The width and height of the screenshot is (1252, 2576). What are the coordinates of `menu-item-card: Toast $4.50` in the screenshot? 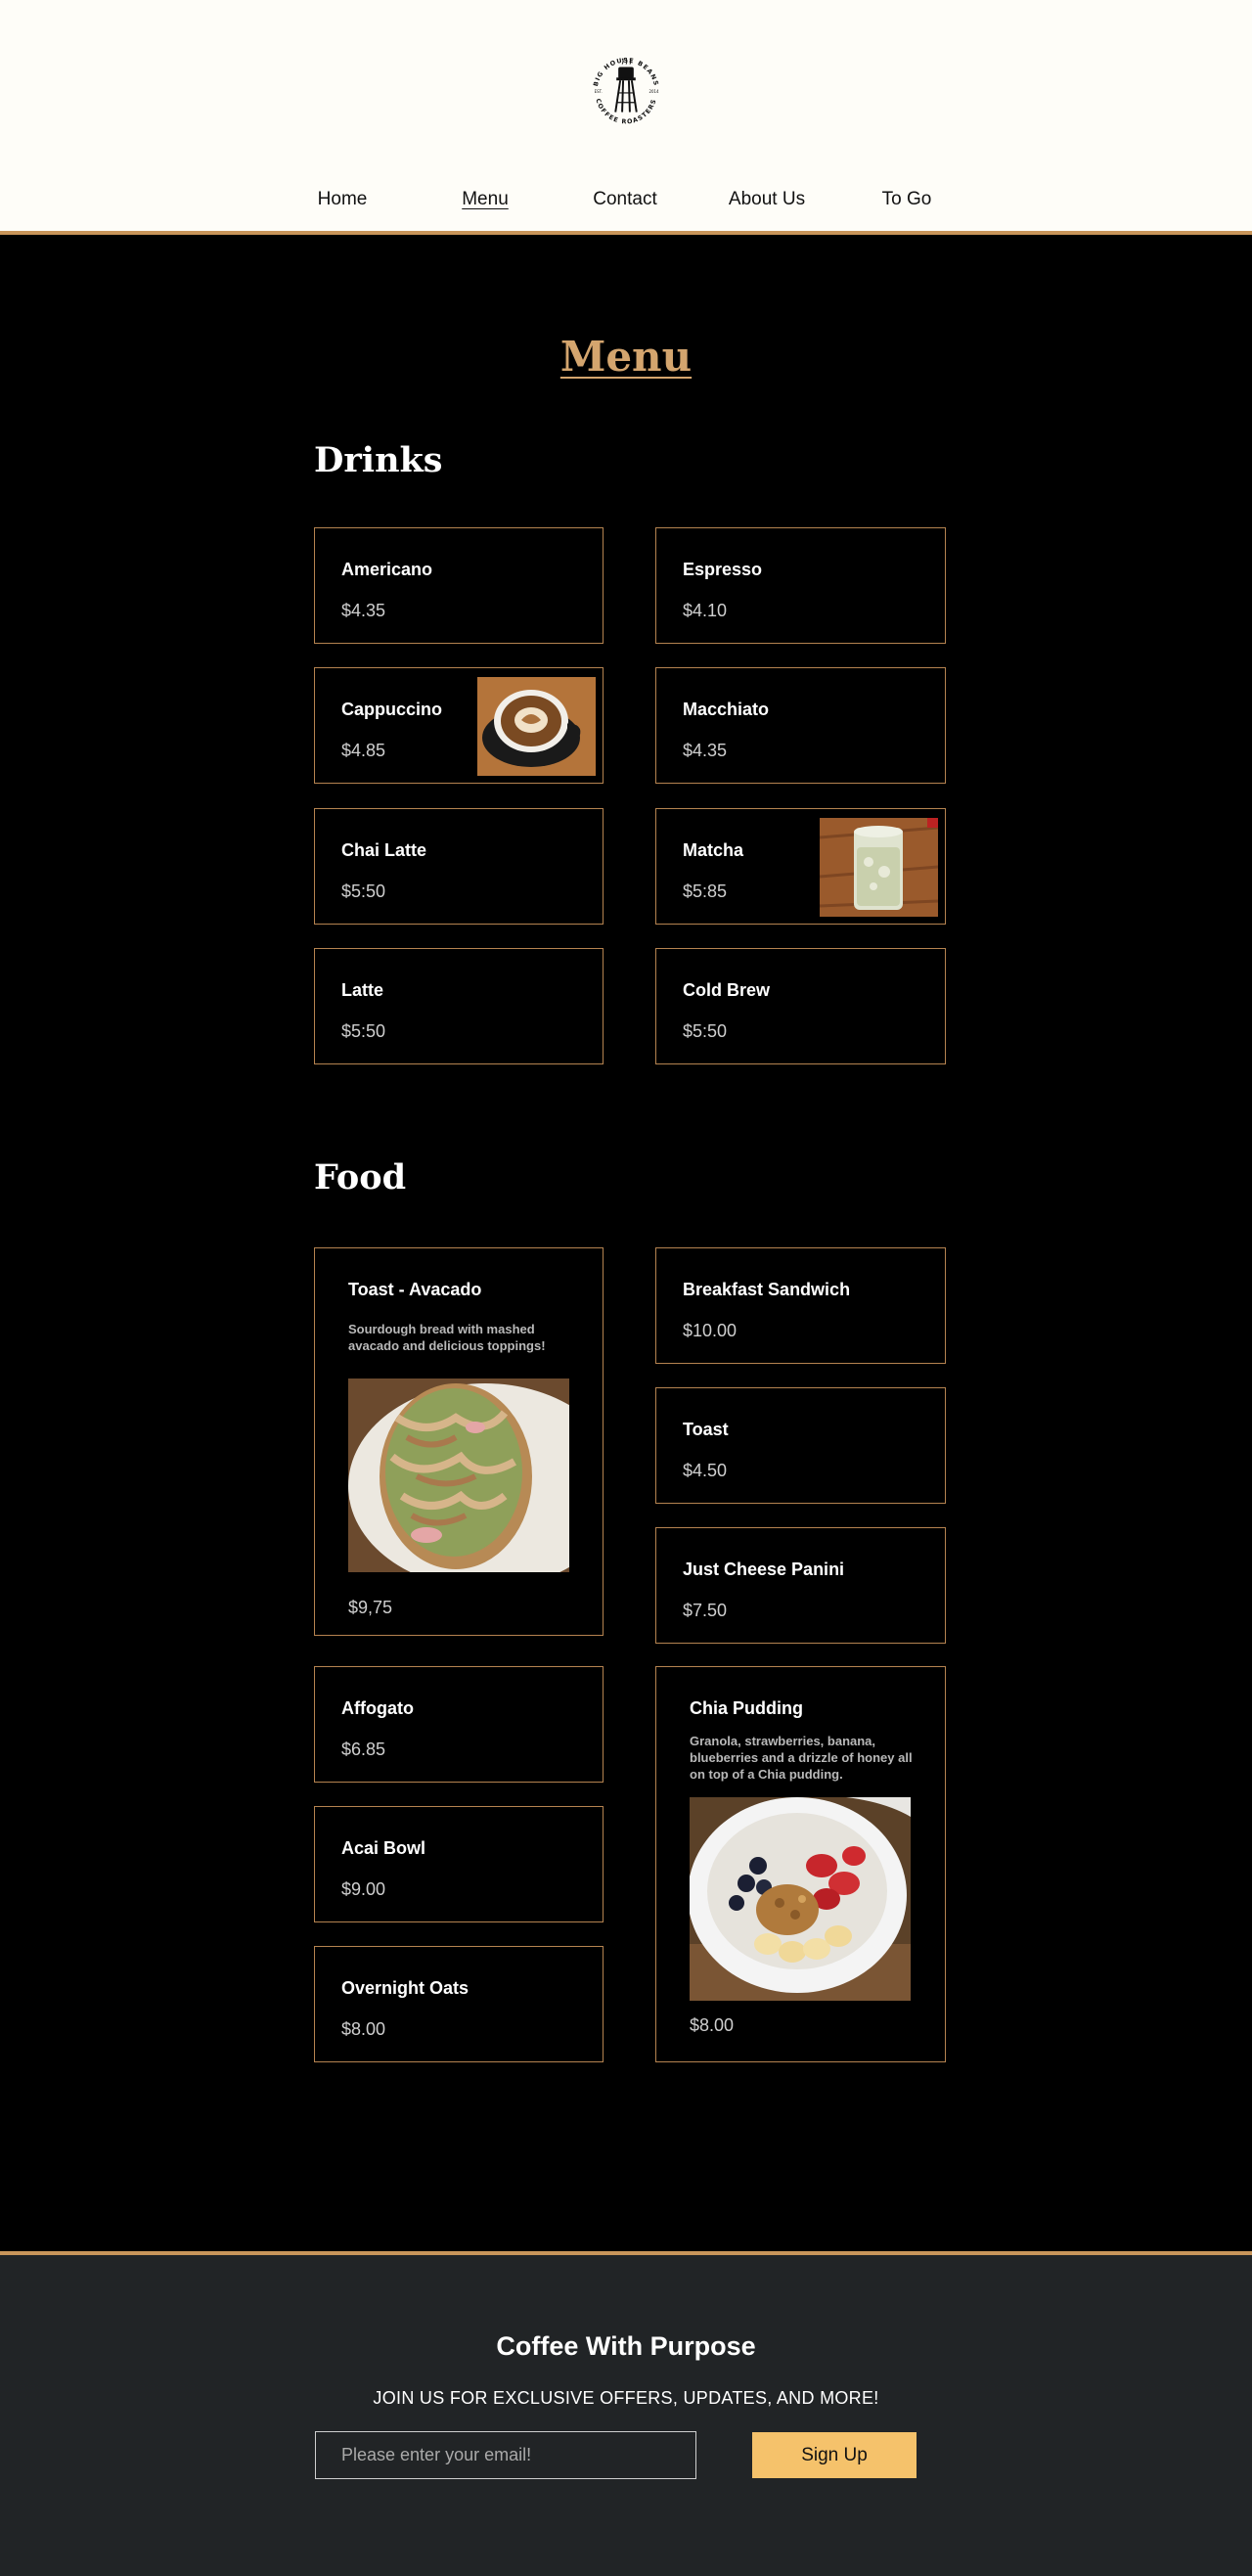 It's located at (800, 1445).